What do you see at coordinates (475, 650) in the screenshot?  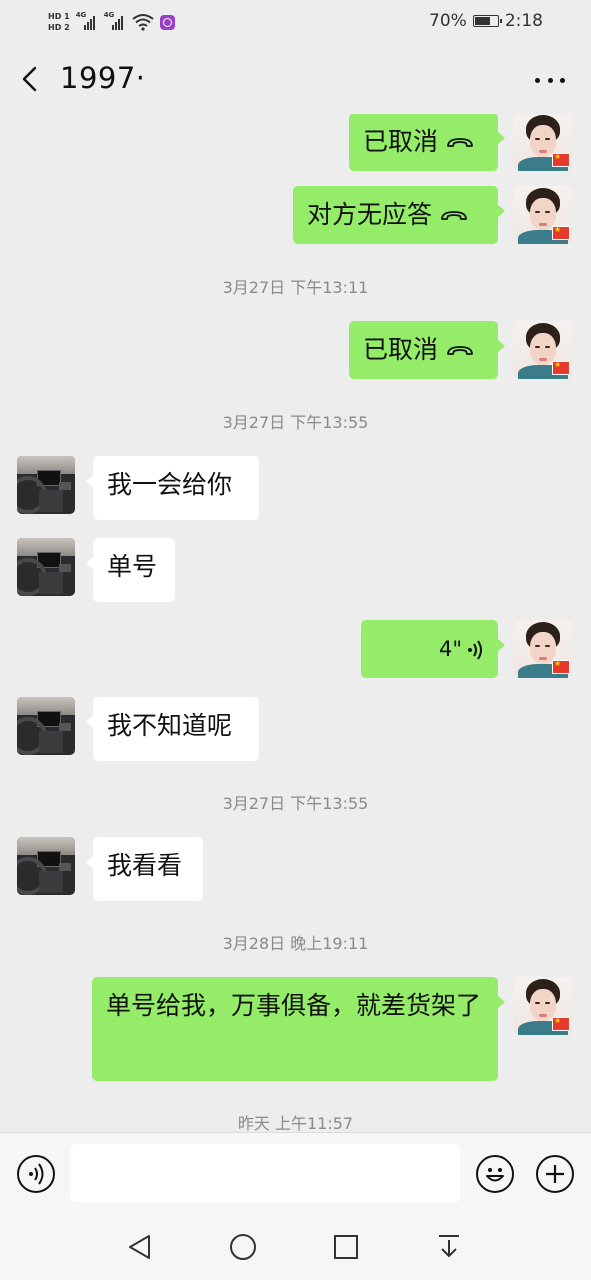 I see `voice-wave-icon` at bounding box center [475, 650].